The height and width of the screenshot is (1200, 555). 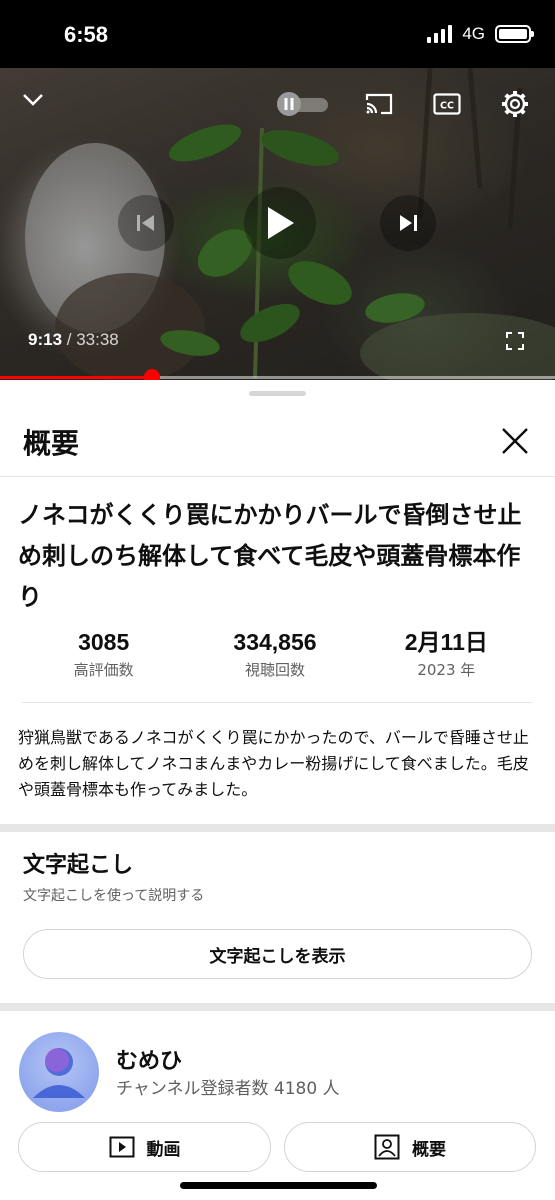 What do you see at coordinates (303, 106) in the screenshot?
I see `pause-autoplay-toggle-icon` at bounding box center [303, 106].